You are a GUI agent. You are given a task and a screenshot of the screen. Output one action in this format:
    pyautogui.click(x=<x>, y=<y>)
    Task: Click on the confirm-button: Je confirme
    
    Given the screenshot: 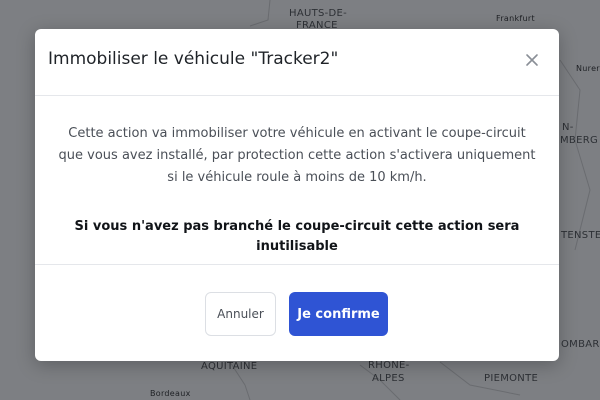 What is the action you would take?
    pyautogui.click(x=338, y=314)
    